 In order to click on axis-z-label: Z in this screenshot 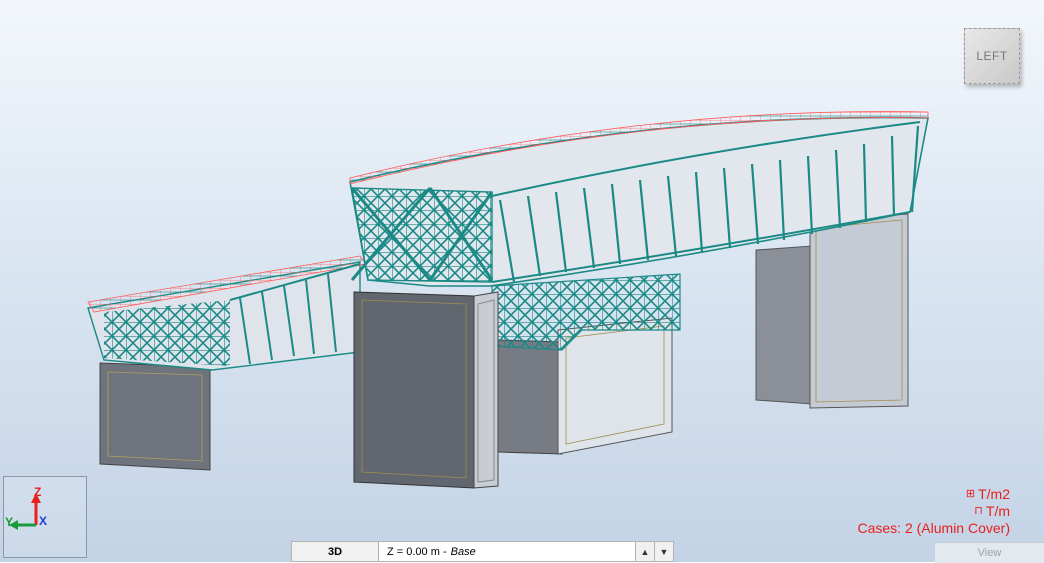, I will do `click(38, 492)`.